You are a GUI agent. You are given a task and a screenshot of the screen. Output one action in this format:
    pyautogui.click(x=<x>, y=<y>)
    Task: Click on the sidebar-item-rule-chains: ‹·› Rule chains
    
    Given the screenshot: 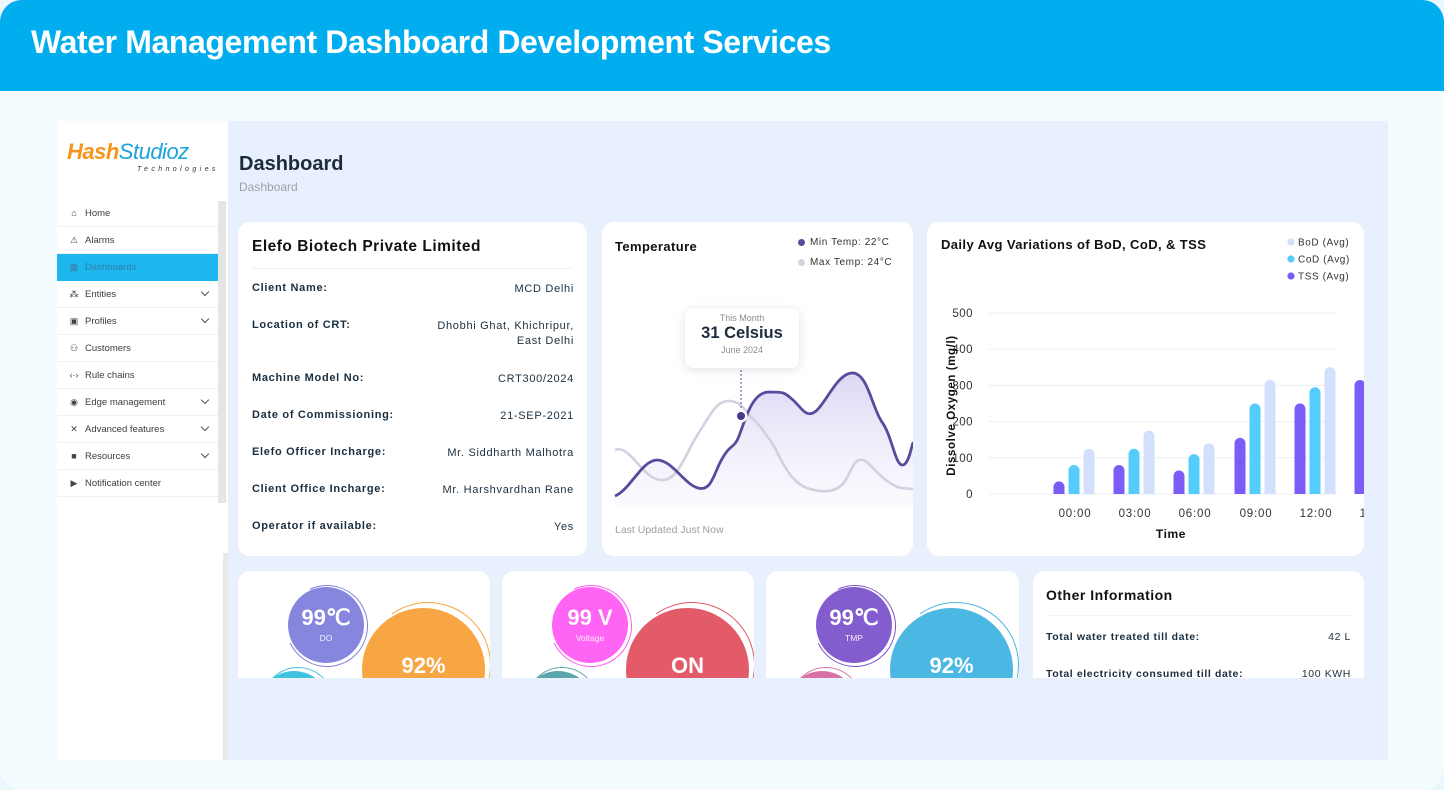 What is the action you would take?
    pyautogui.click(x=137, y=375)
    